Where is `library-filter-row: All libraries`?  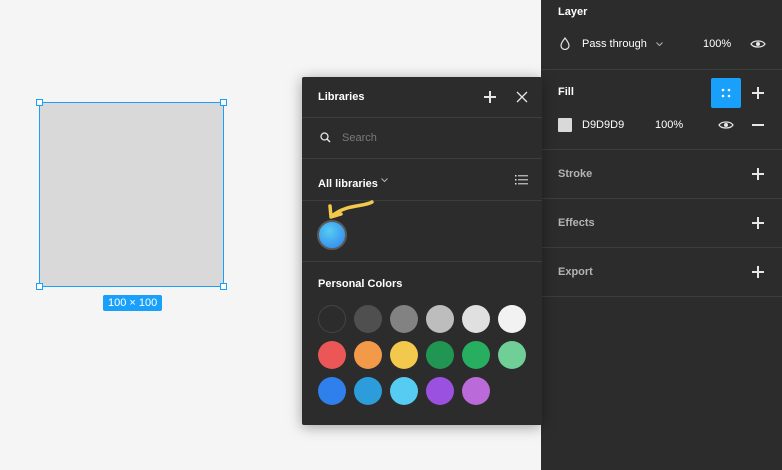 library-filter-row: All libraries is located at coordinates (422, 180).